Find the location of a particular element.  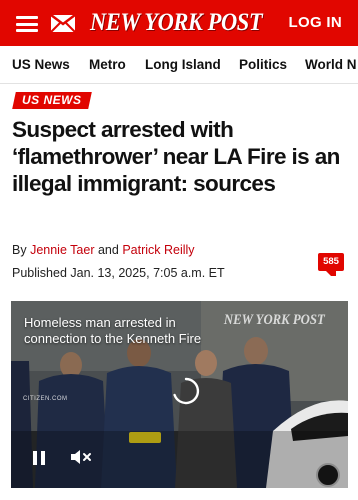

hamburger-menu-icon is located at coordinates (27, 24).